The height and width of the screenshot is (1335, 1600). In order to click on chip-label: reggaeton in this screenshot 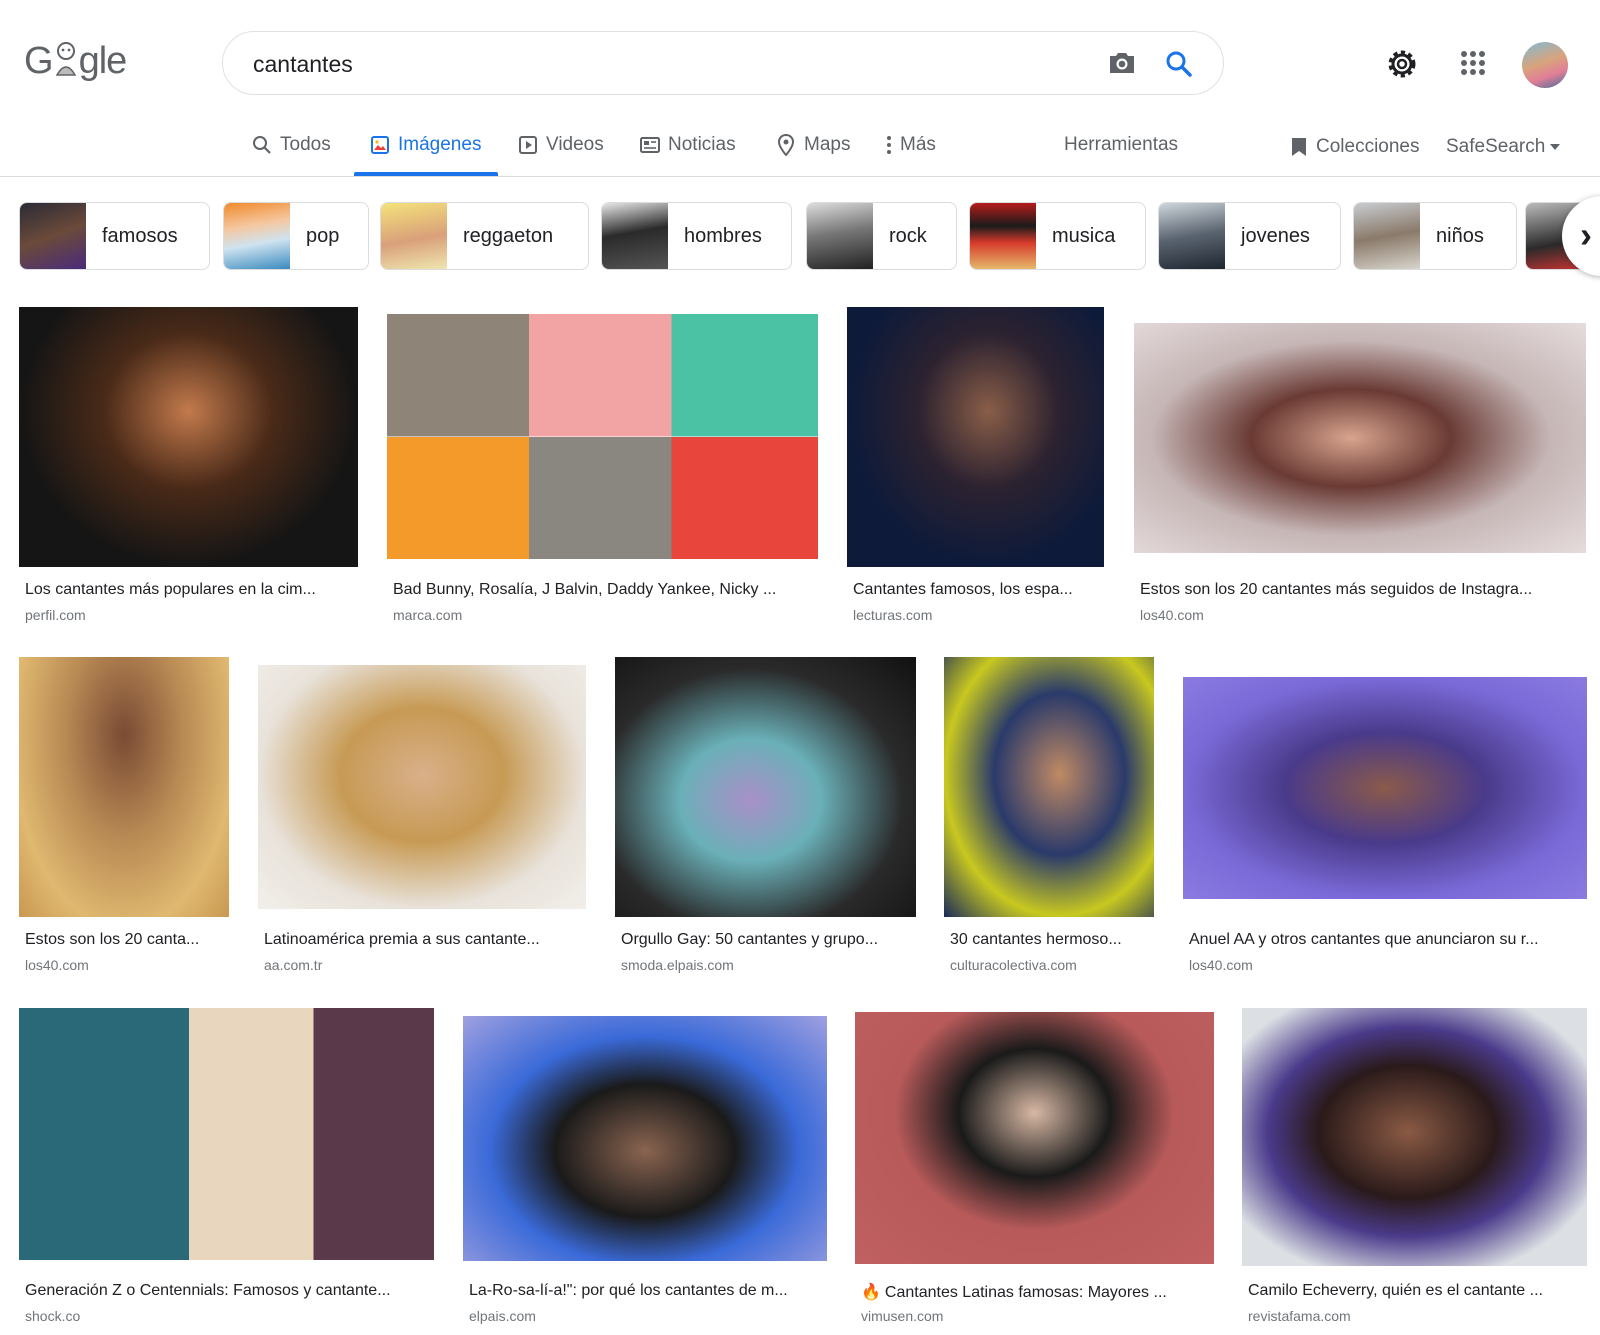, I will do `click(508, 235)`.